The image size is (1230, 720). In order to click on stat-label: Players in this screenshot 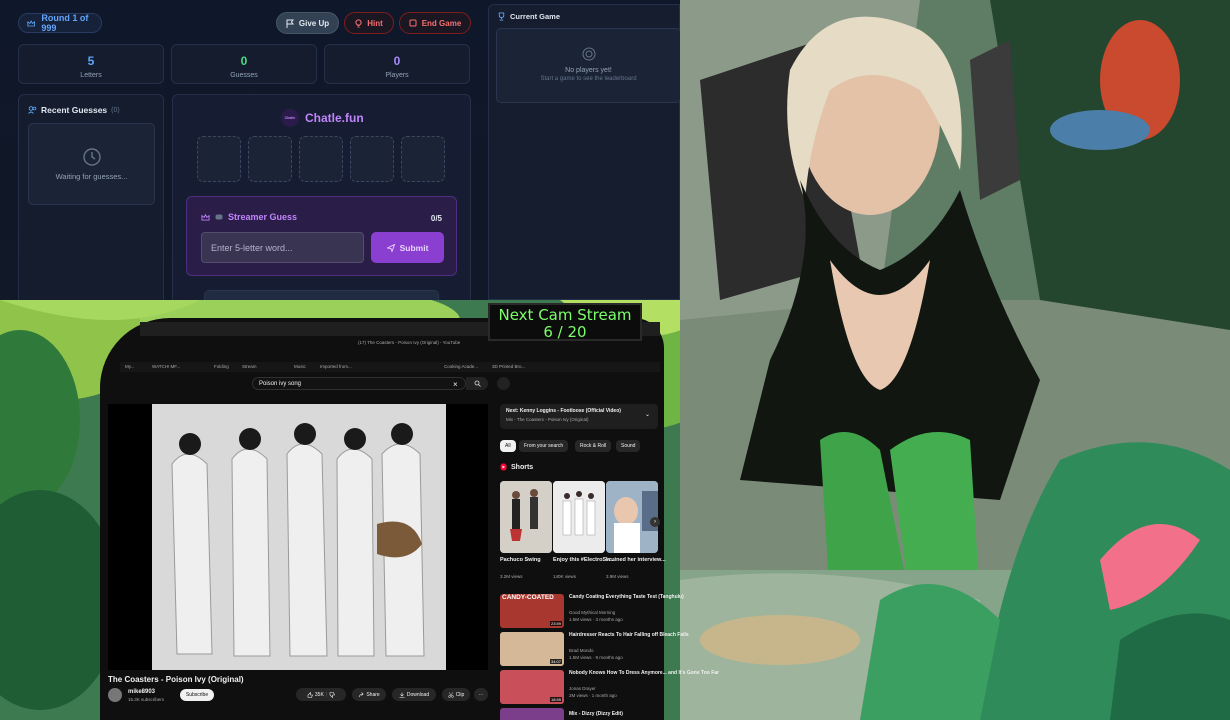, I will do `click(397, 75)`.